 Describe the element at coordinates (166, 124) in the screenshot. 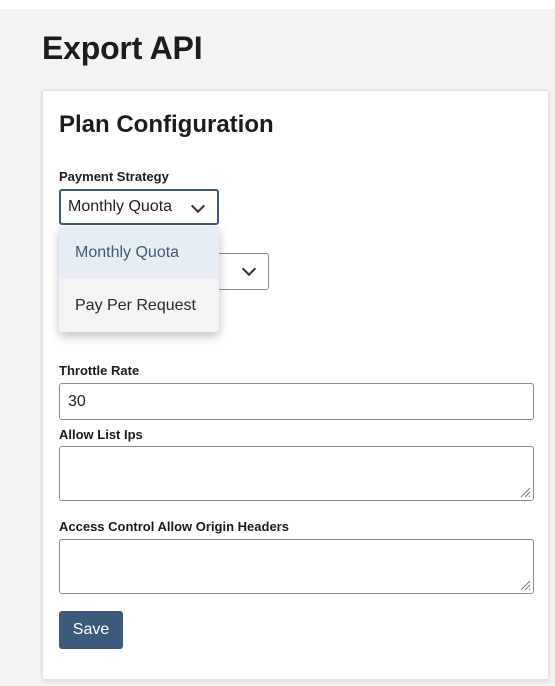

I see `section-title: Plan Configuration` at that location.